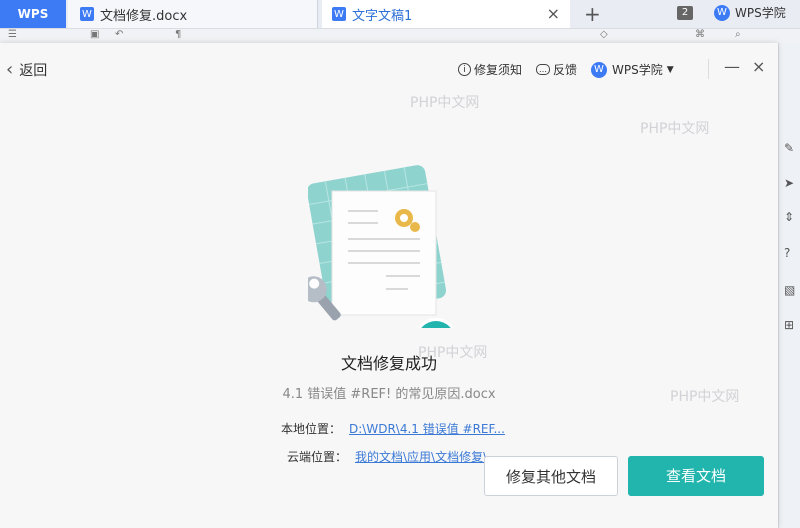 The height and width of the screenshot is (528, 800). Describe the element at coordinates (421, 457) in the screenshot. I see `cloud-location-link: 我的文档\应用\文档修复\` at that location.